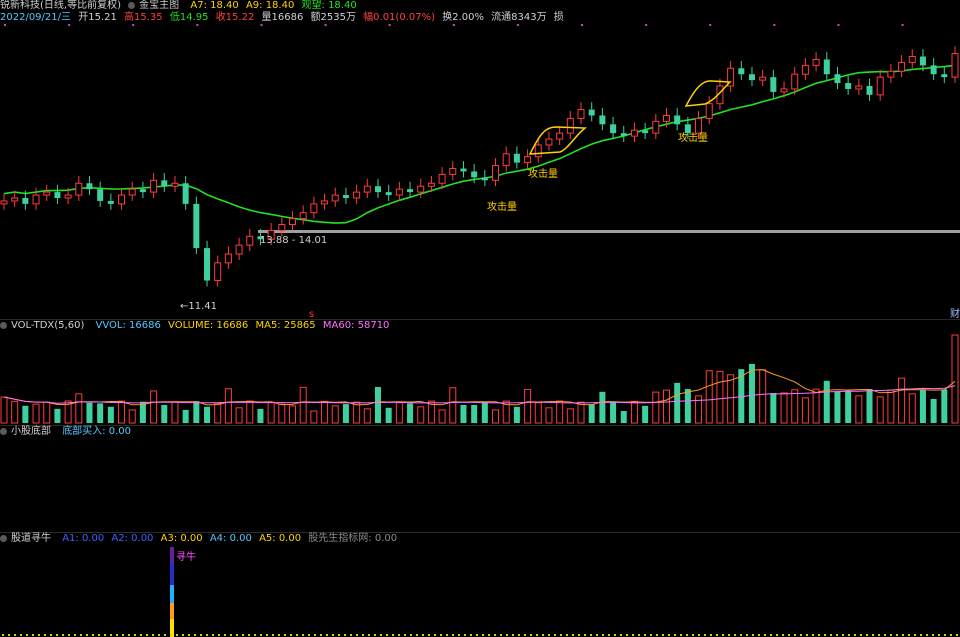 The height and width of the screenshot is (637, 960). Describe the element at coordinates (463, 17) in the screenshot. I see `quote-turnover: 换2.00%` at that location.